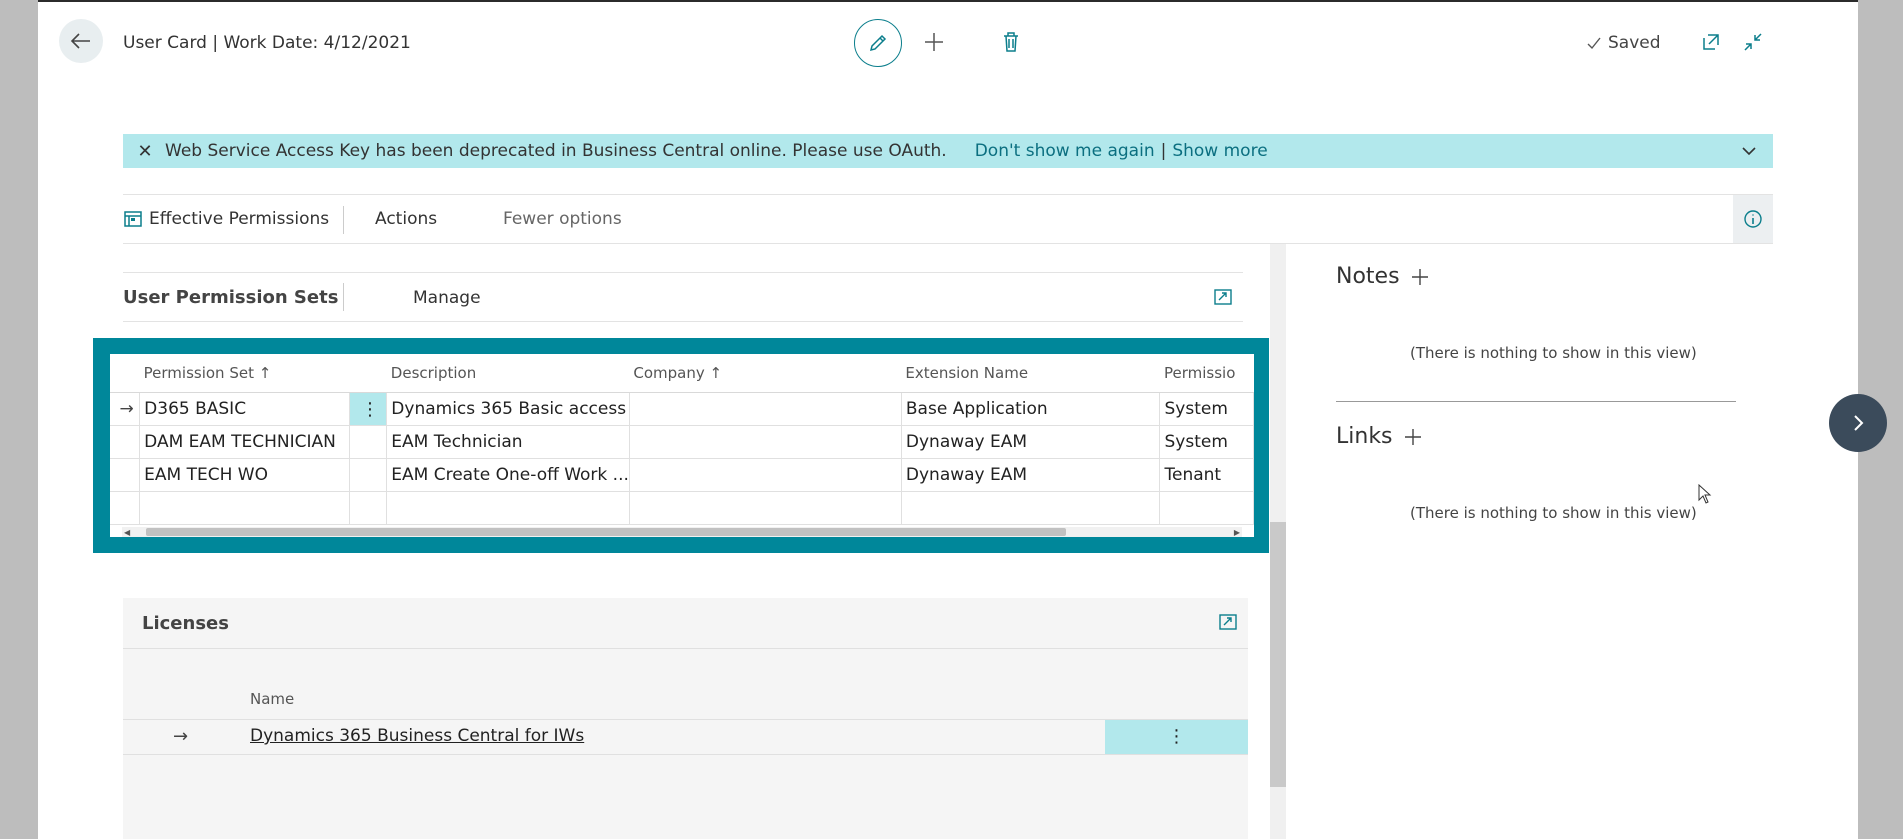 The height and width of the screenshot is (839, 1903). I want to click on column-header-description: Description, so click(508, 373).